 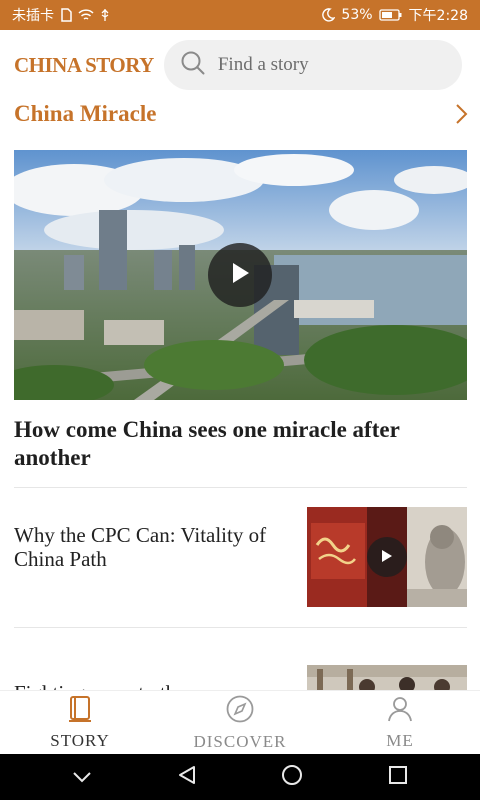 I want to click on search-input, so click(x=327, y=65).